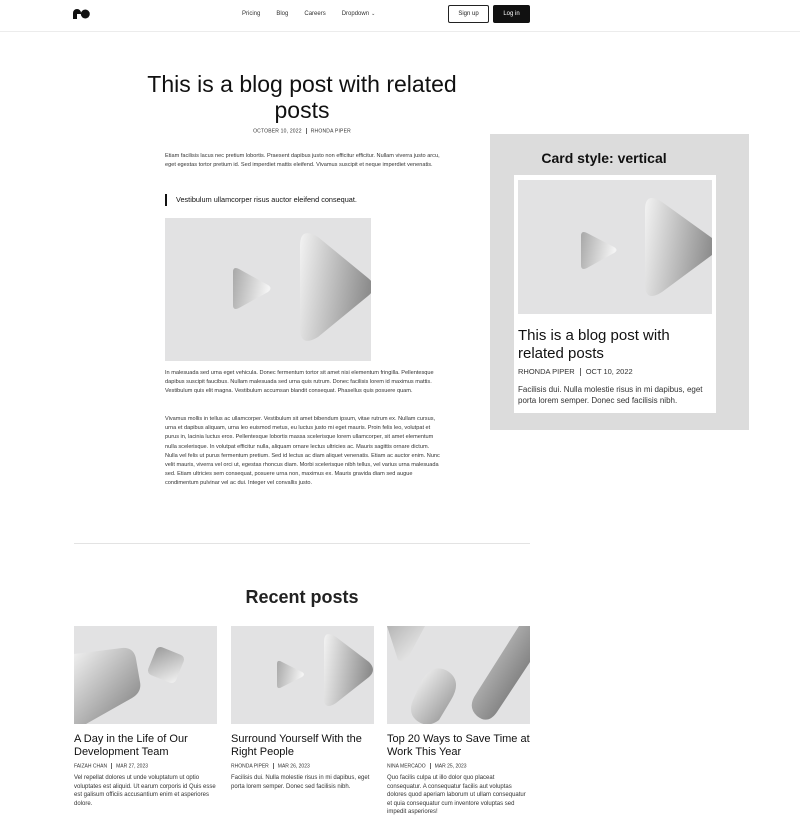 The width and height of the screenshot is (800, 826). I want to click on recent-post-author: FAIZAH CHAN, so click(90, 766).